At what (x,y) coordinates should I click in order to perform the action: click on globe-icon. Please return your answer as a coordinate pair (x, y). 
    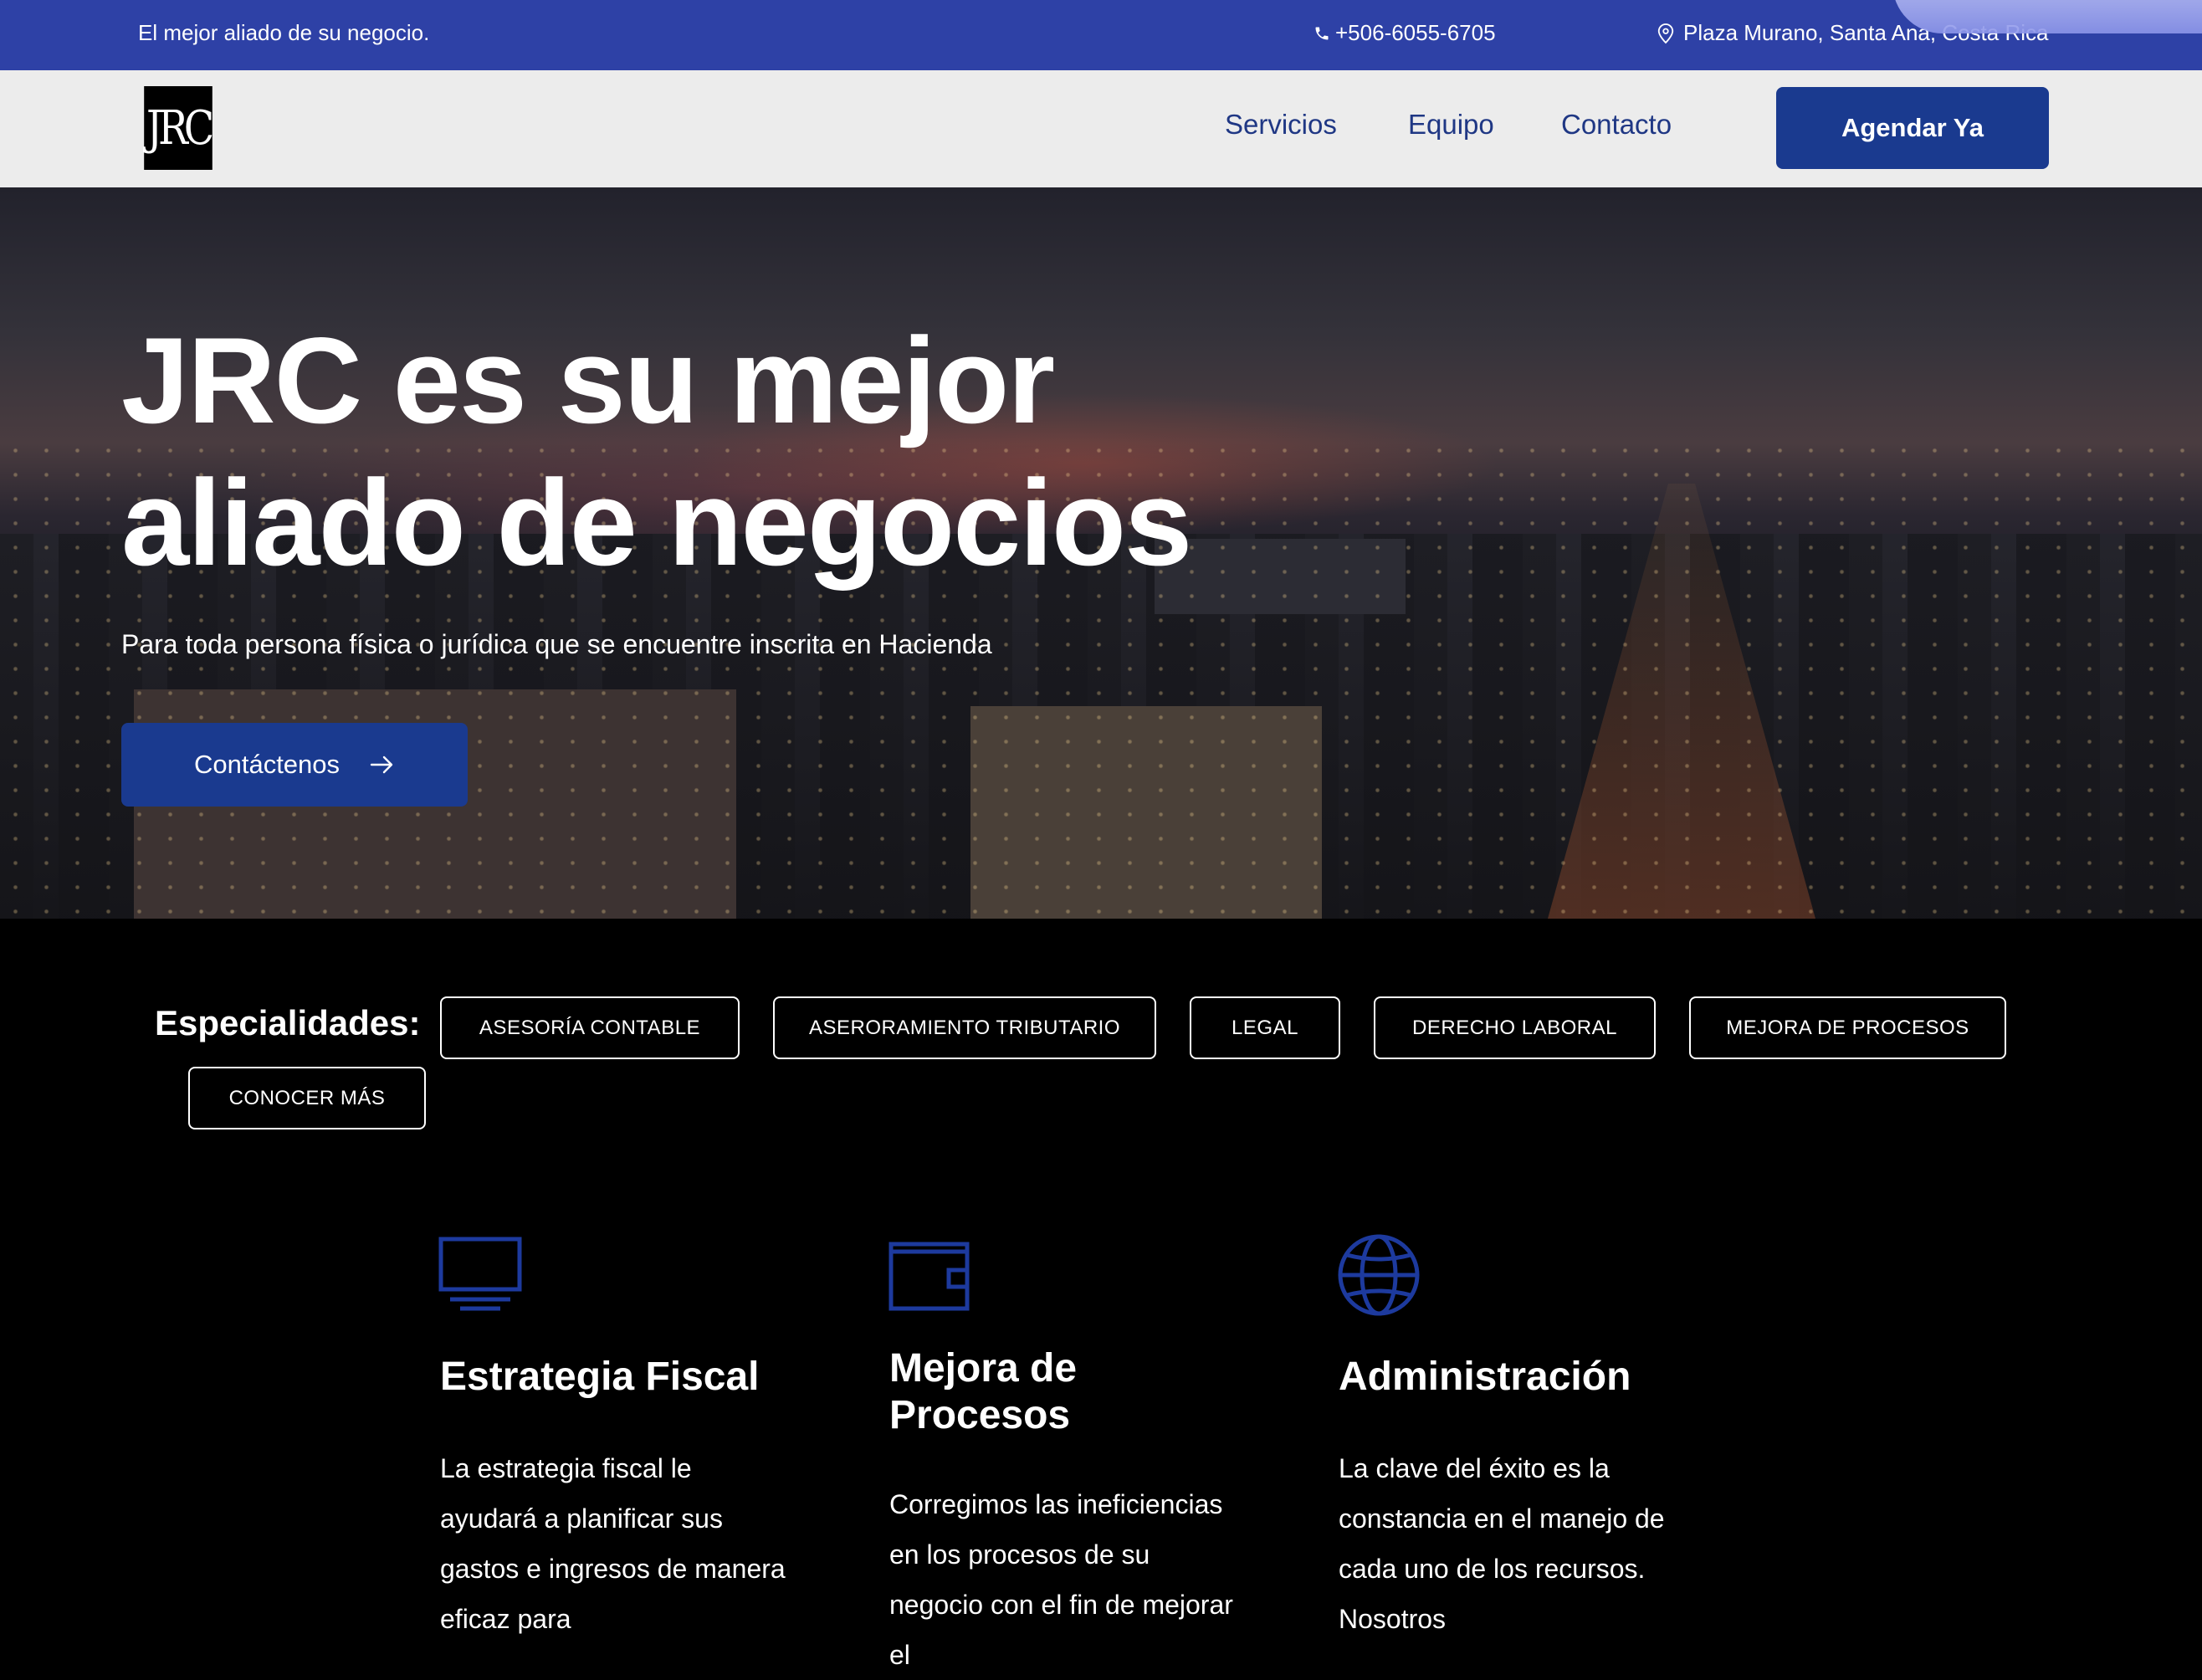
    Looking at the image, I should click on (1379, 1275).